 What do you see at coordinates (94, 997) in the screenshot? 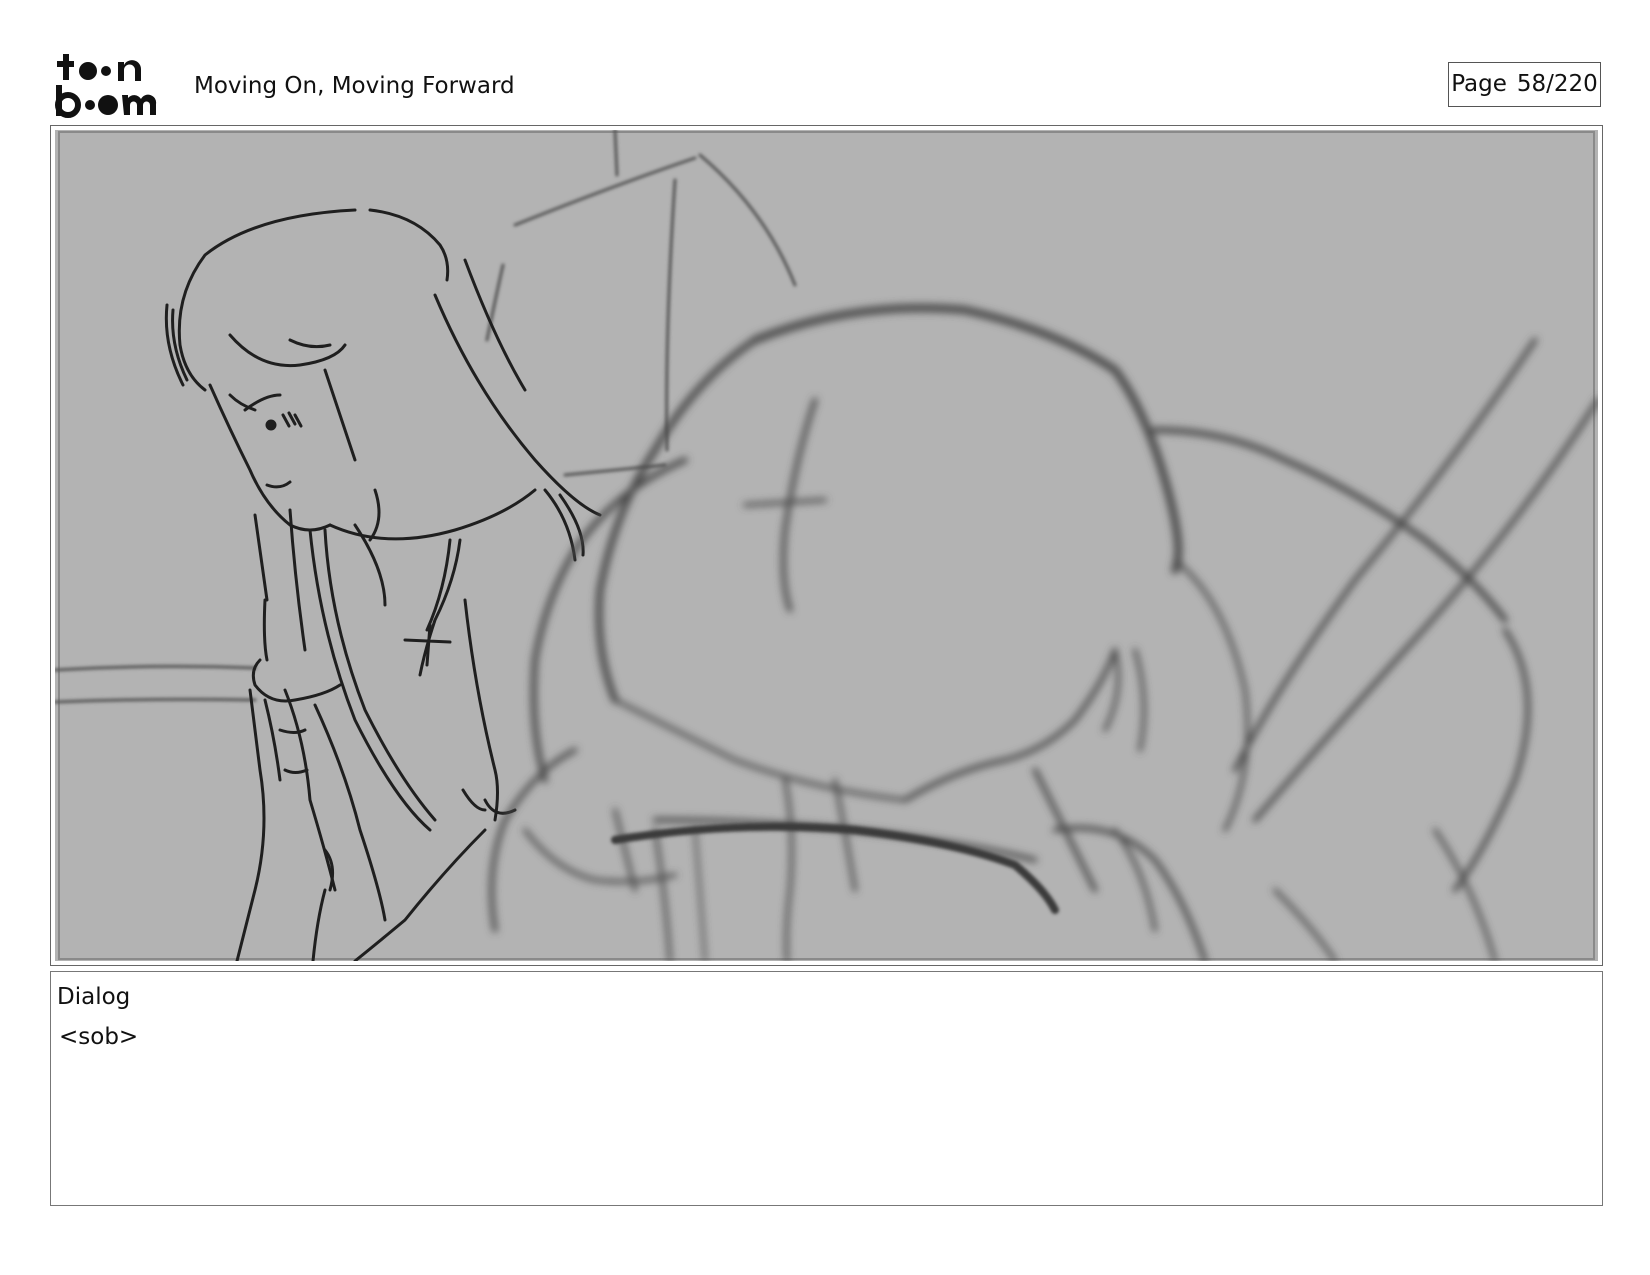
I see `dialog-label: Dialog` at bounding box center [94, 997].